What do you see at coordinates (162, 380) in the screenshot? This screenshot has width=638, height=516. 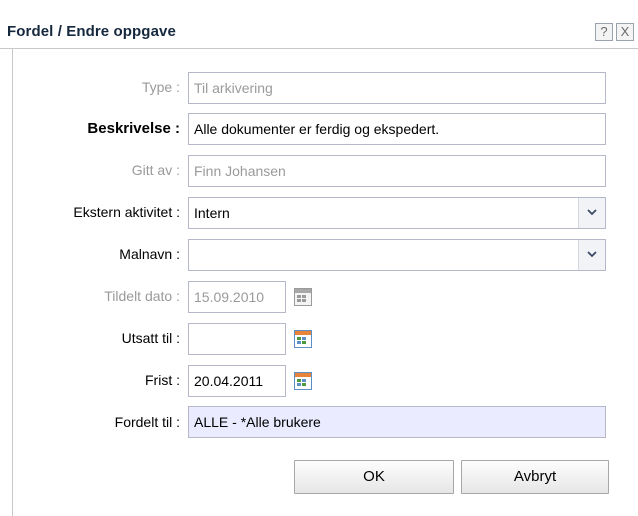 I see `frist-label: Frist :` at bounding box center [162, 380].